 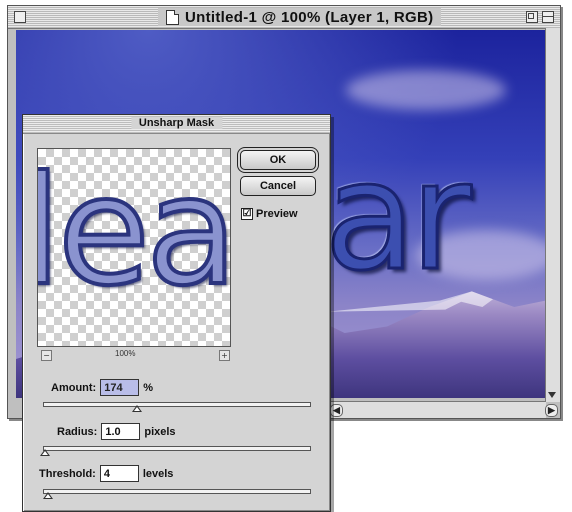 What do you see at coordinates (148, 387) in the screenshot?
I see `amount-unit: %` at bounding box center [148, 387].